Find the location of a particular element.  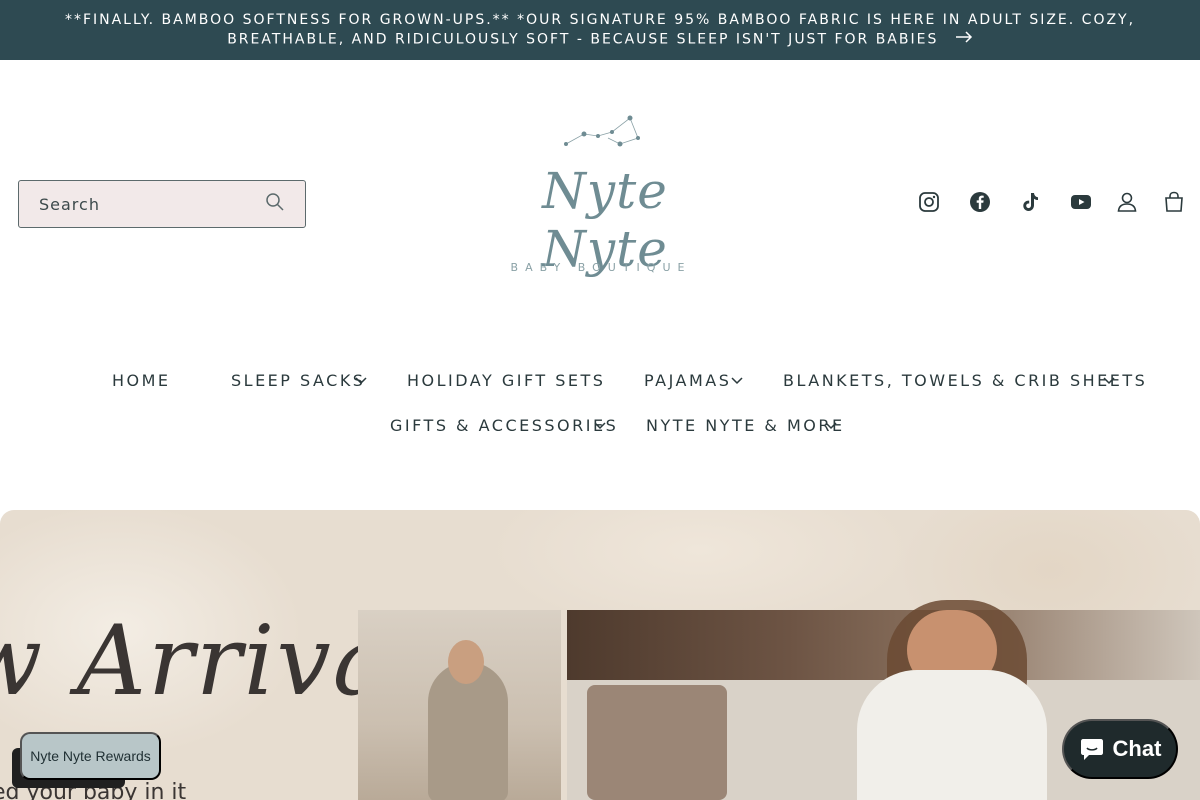

chat-label: Chat is located at coordinates (1137, 748).